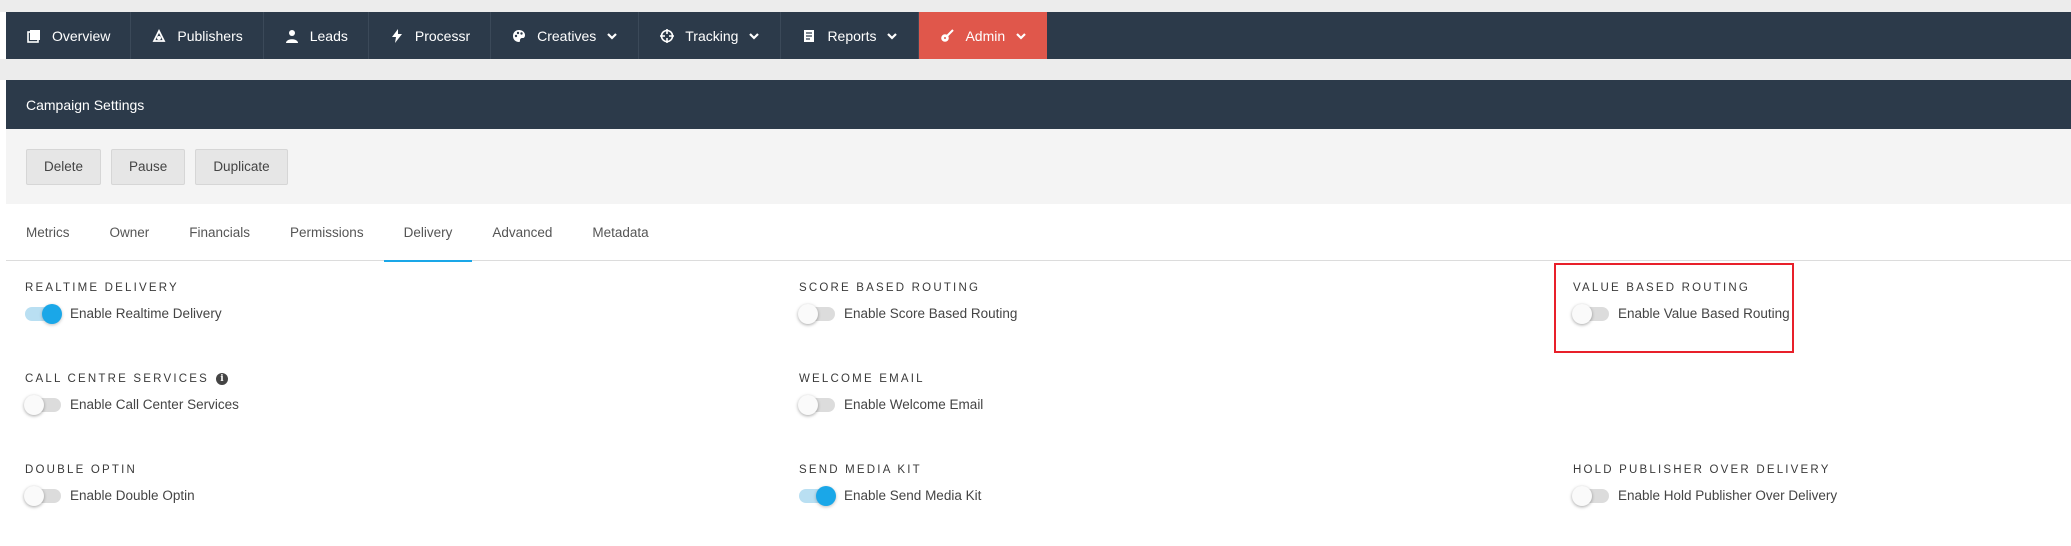  Describe the element at coordinates (862, 379) in the screenshot. I see `setting-heading: WELCOME EMAIL` at that location.